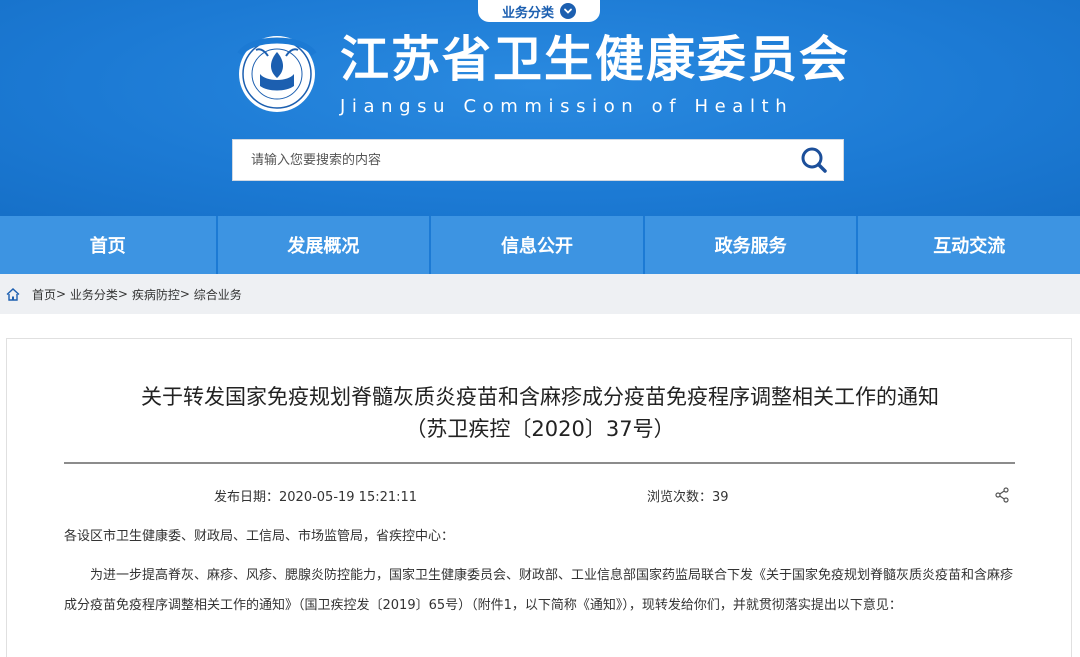 Image resolution: width=1080 pixels, height=657 pixels. I want to click on share-icon, so click(1002, 495).